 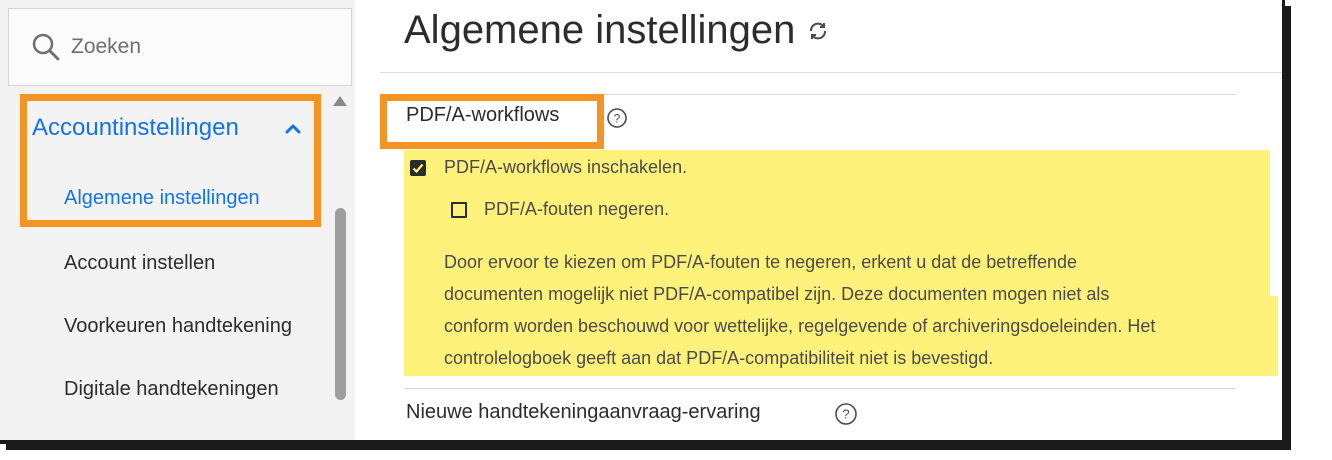 I want to click on section-title-pdfa-workflows: PDF/A-workflows, so click(x=483, y=115).